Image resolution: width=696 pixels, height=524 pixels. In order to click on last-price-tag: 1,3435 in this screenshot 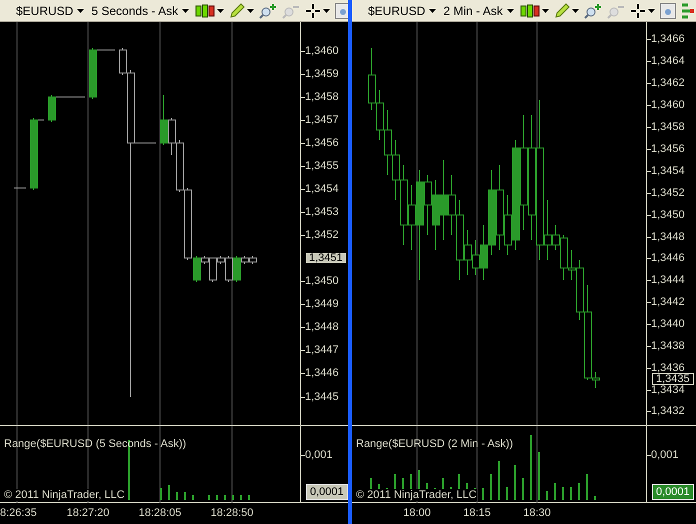, I will do `click(673, 379)`.